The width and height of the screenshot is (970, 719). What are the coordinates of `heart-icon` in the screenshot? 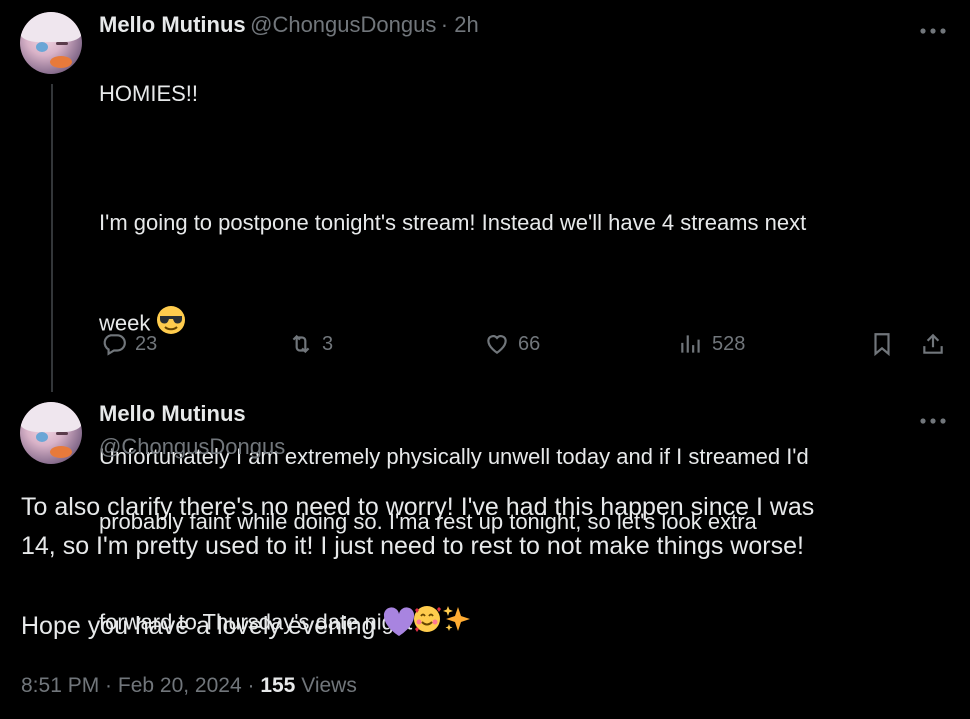 It's located at (497, 344).